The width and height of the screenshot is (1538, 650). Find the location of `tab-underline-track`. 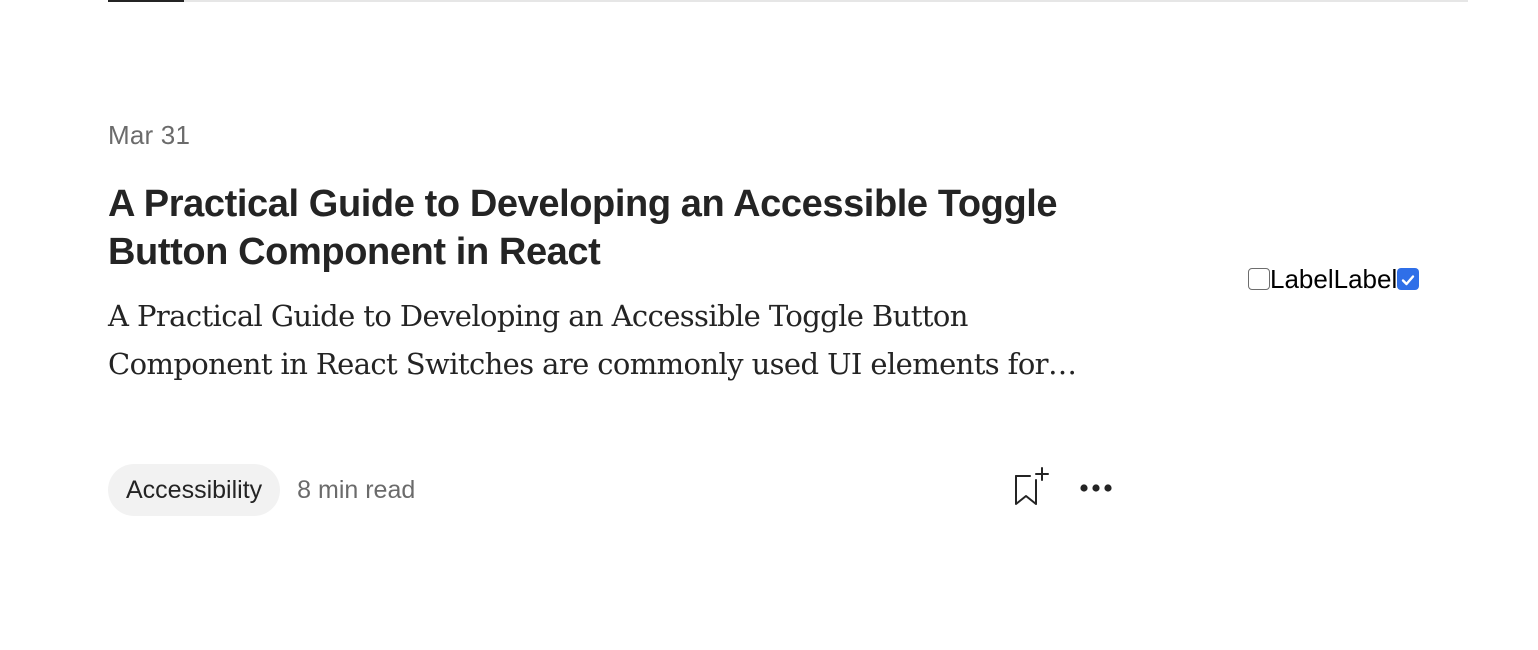

tab-underline-track is located at coordinates (788, 1).